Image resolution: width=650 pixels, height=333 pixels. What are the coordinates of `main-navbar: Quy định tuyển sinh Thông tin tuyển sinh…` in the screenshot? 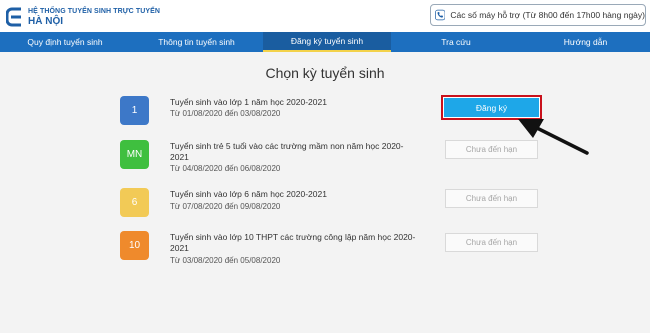 It's located at (325, 42).